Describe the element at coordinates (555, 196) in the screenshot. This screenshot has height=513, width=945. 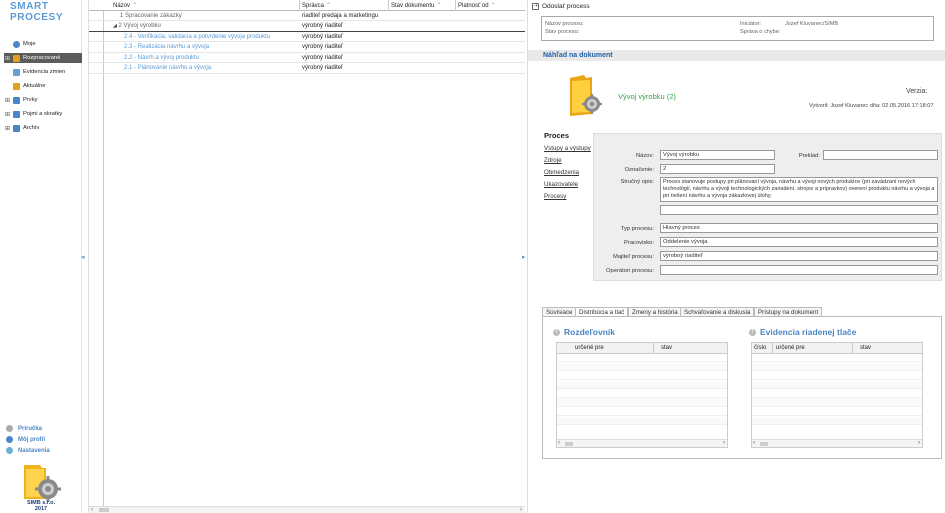
I see `nav-link-processes: Procesy` at that location.